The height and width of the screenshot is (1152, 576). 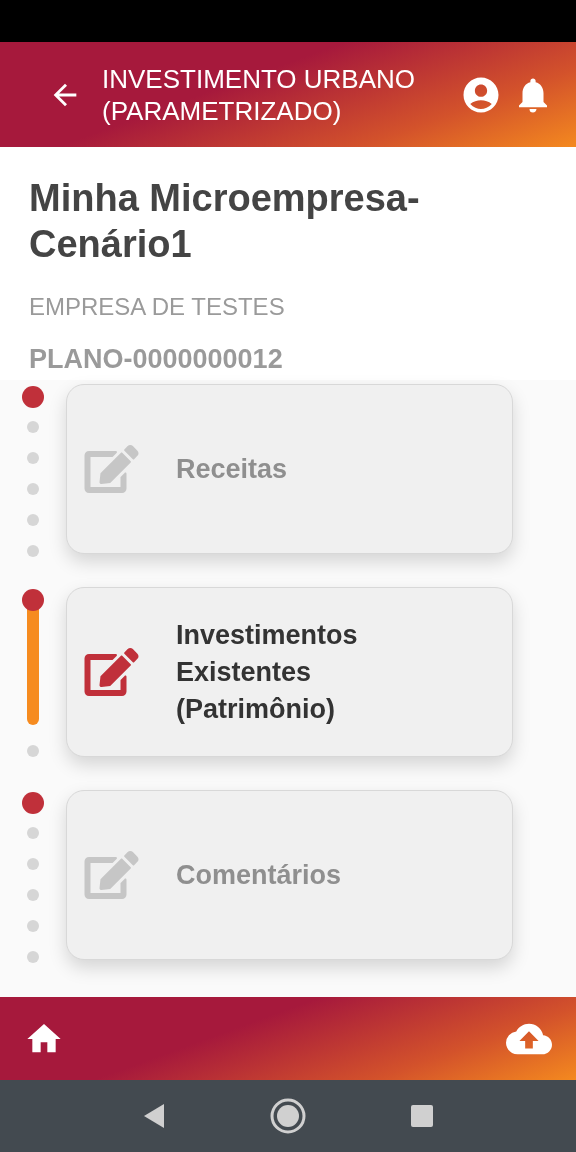 I want to click on step-card: Receitas, so click(x=289, y=469).